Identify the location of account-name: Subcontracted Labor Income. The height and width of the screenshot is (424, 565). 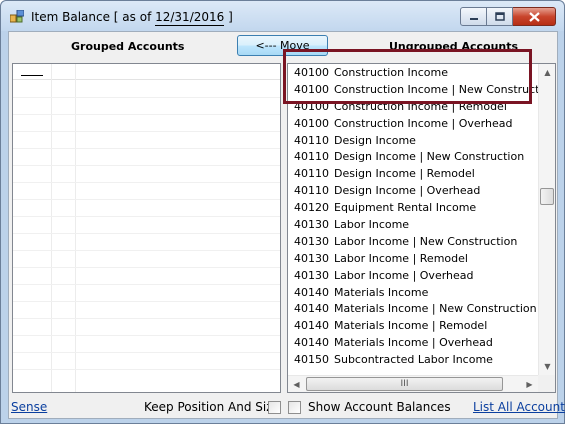
(413, 360).